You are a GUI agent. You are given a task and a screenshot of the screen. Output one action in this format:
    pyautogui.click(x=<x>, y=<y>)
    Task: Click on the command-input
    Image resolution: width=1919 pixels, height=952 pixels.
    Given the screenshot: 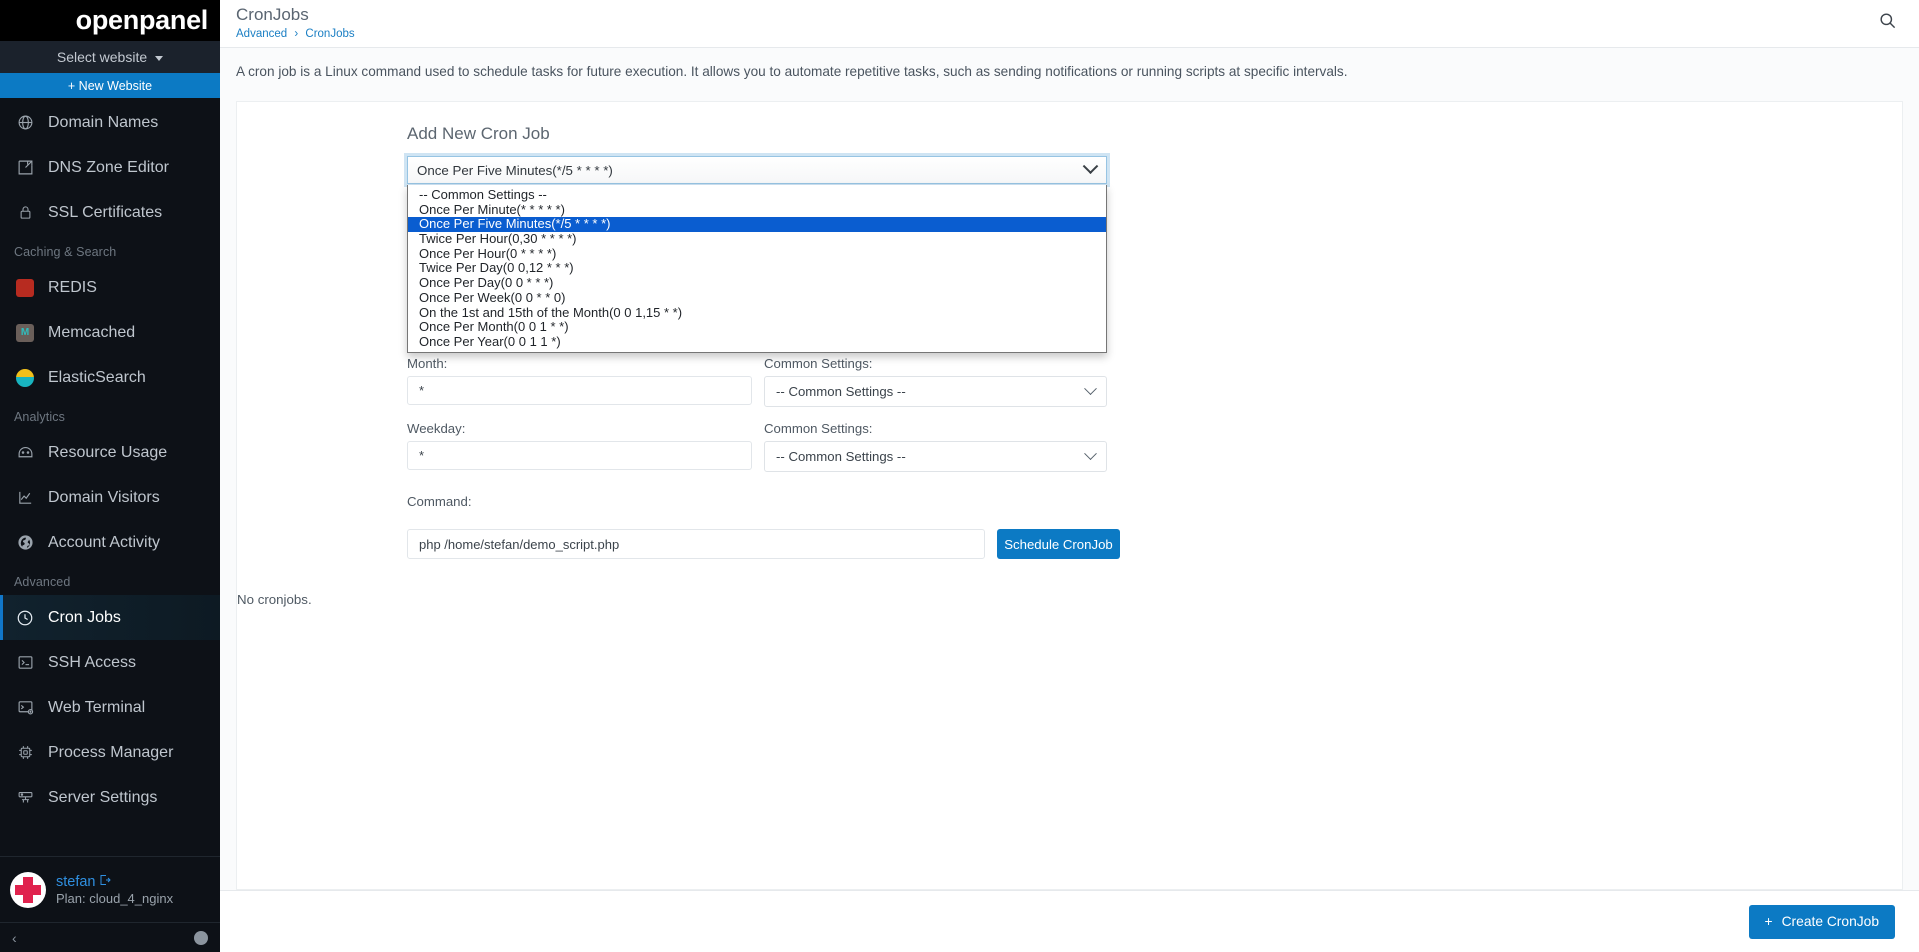 What is the action you would take?
    pyautogui.click(x=696, y=544)
    